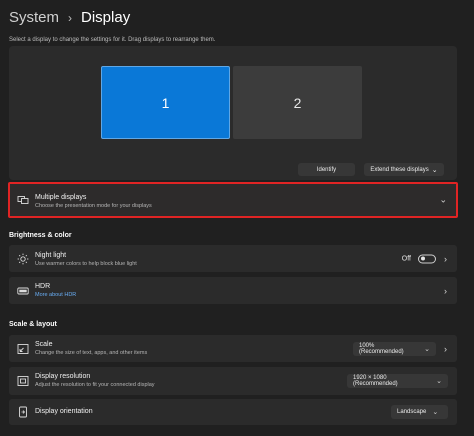  What do you see at coordinates (427, 258) in the screenshot?
I see `night-light-toggle` at bounding box center [427, 258].